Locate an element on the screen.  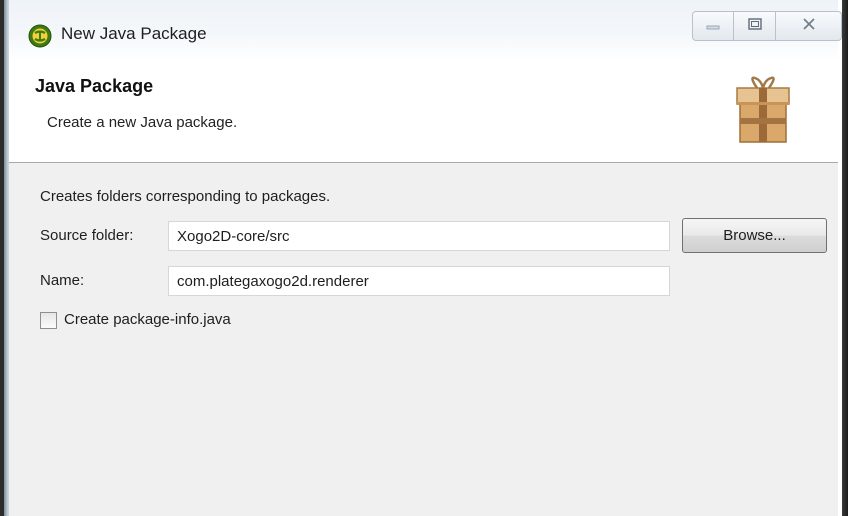
package-info-label: Create package-info.java is located at coordinates (147, 319).